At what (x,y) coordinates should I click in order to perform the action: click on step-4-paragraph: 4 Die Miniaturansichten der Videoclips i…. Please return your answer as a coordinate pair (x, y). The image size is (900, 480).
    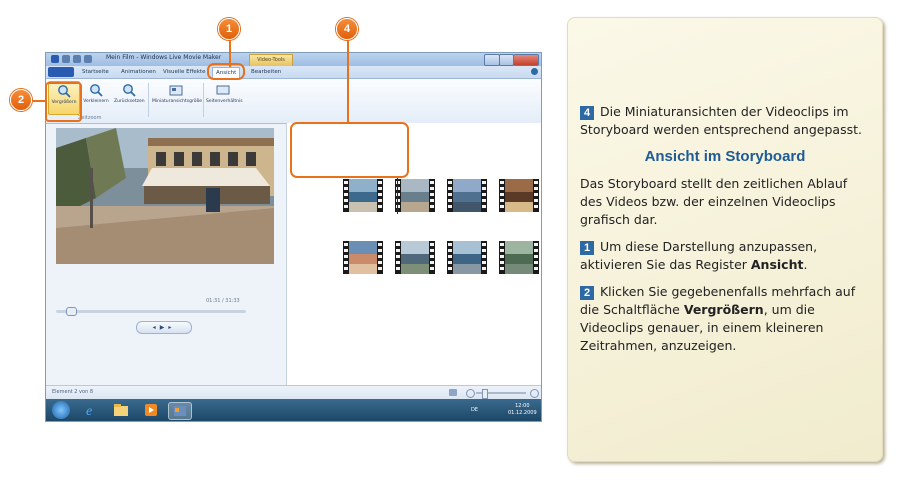
    Looking at the image, I should click on (725, 121).